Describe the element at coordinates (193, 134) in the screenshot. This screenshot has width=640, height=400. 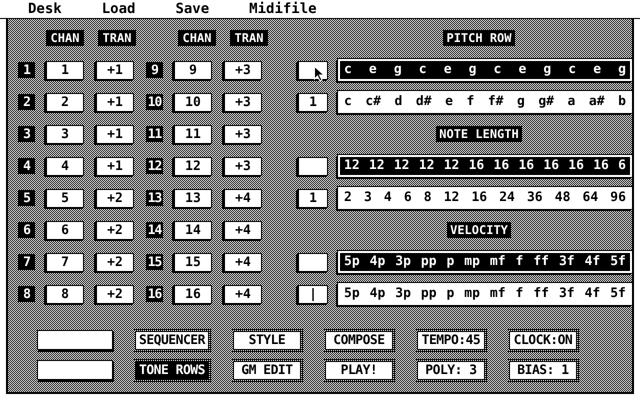
I see `channel-field: 11` at that location.